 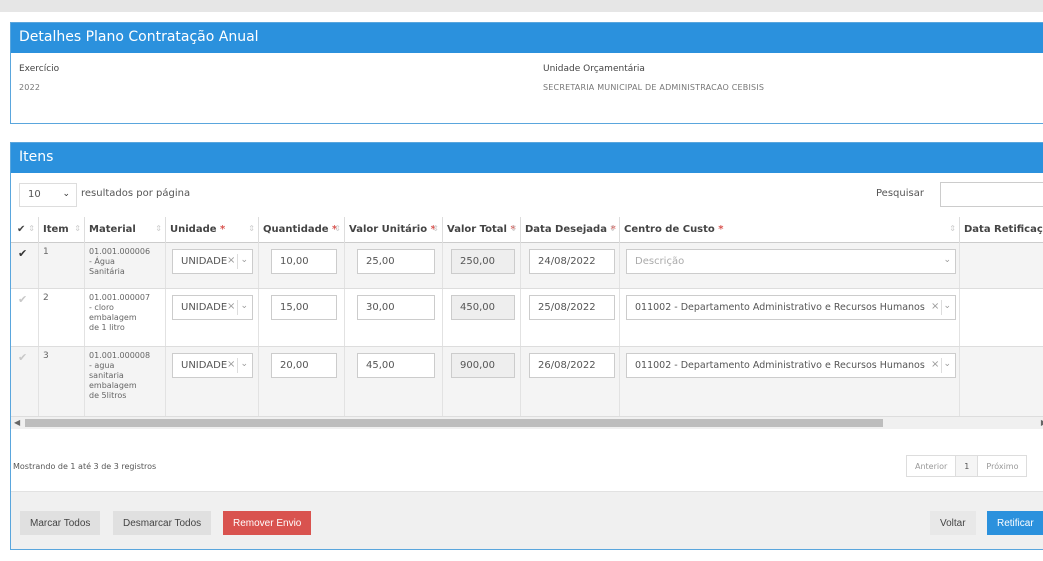 I want to click on items-title: Itens, so click(x=527, y=158).